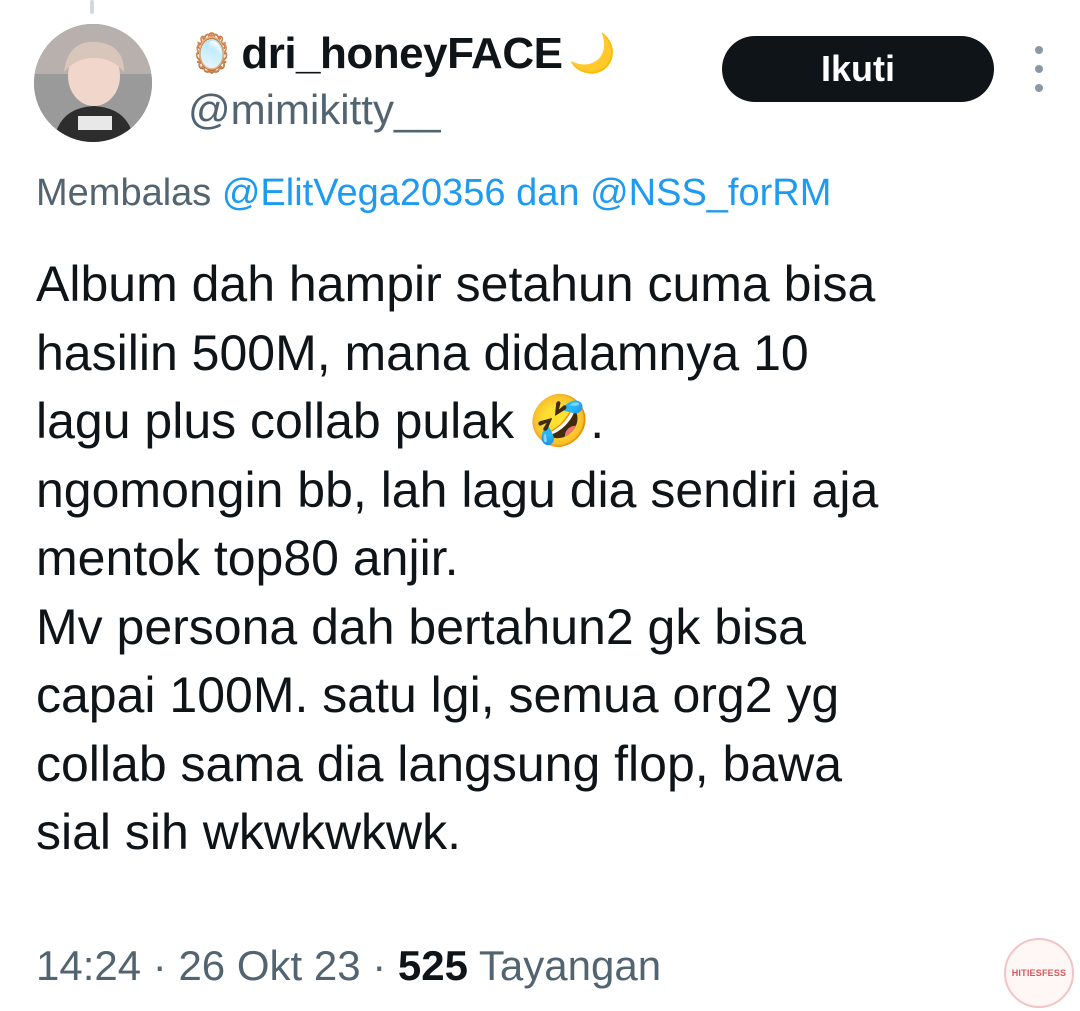  What do you see at coordinates (92, 7) in the screenshot?
I see `thread-connector-line` at bounding box center [92, 7].